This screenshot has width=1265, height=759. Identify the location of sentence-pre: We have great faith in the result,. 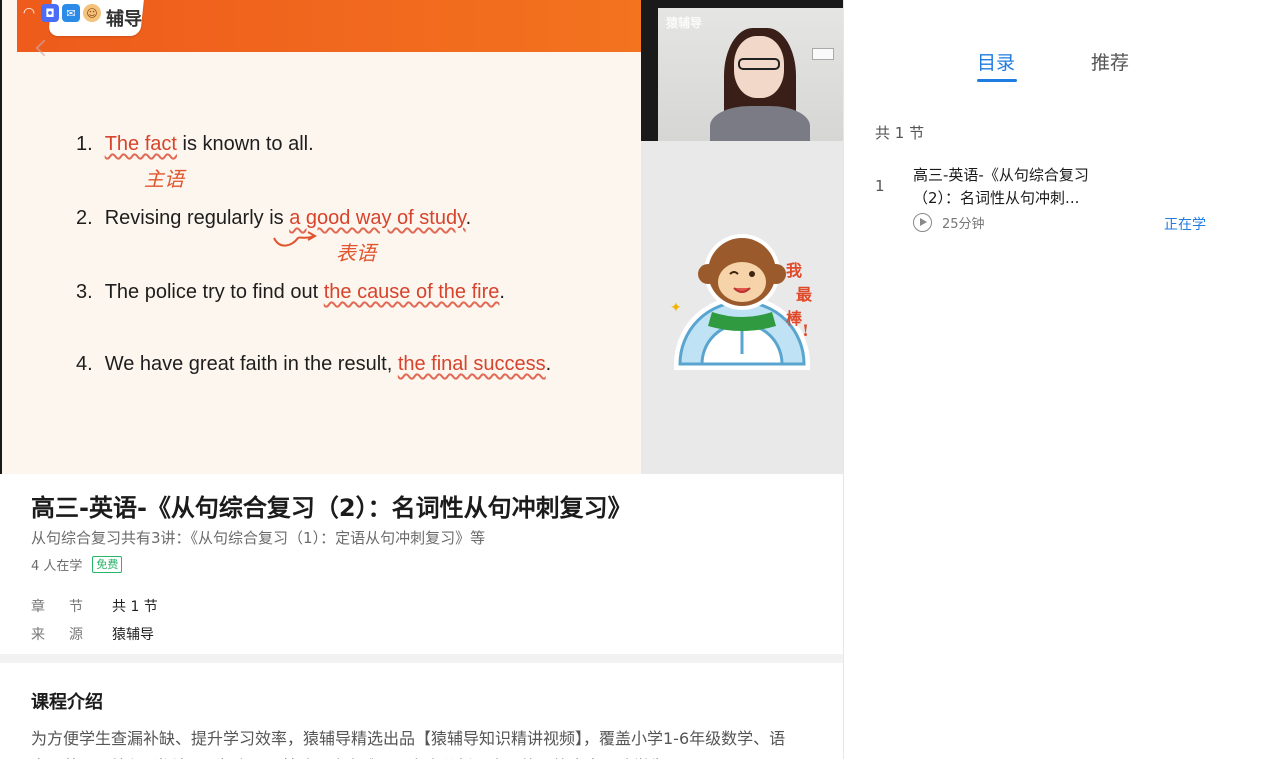
(251, 364).